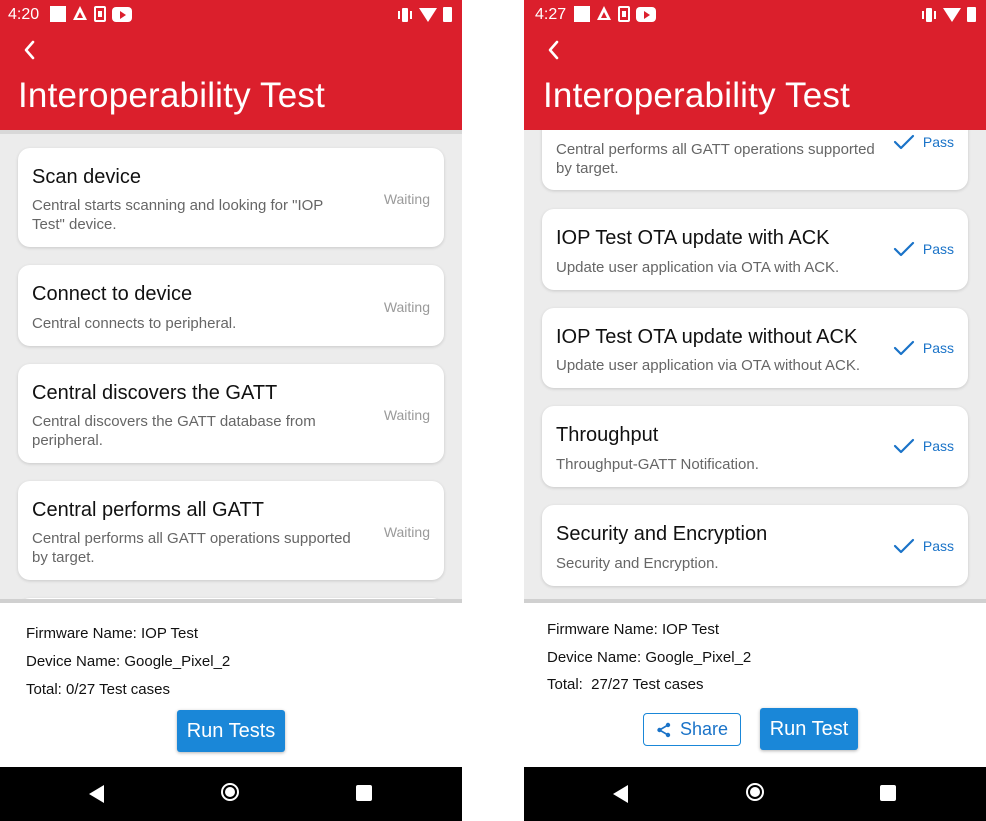 This screenshot has height=821, width=986. I want to click on test-title: Security and Encryption, so click(662, 534).